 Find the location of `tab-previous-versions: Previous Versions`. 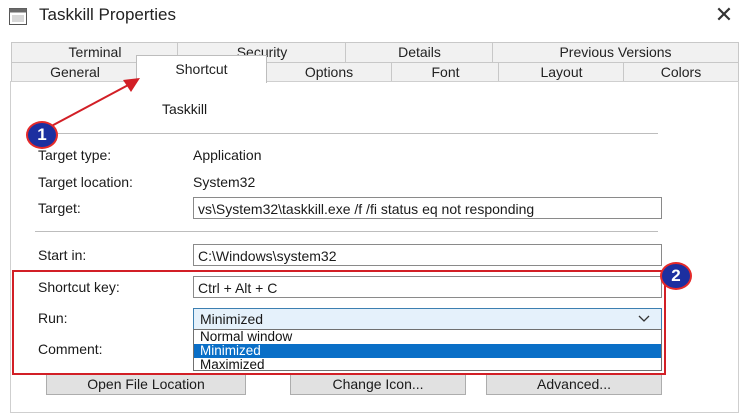

tab-previous-versions: Previous Versions is located at coordinates (615, 52).